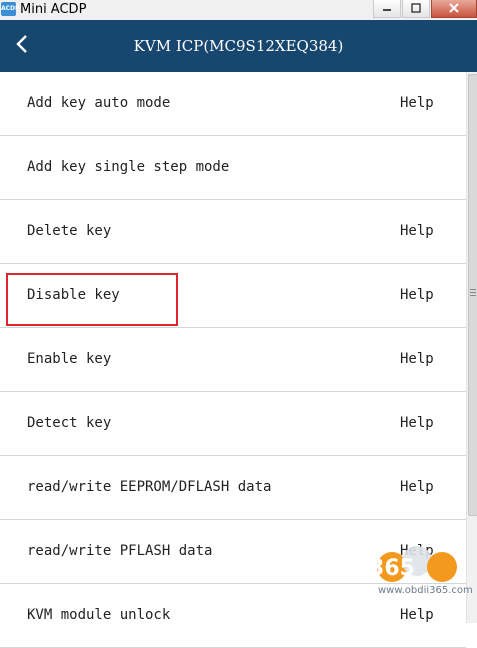 The image size is (477, 648). I want to click on grip-icon, so click(473, 293).